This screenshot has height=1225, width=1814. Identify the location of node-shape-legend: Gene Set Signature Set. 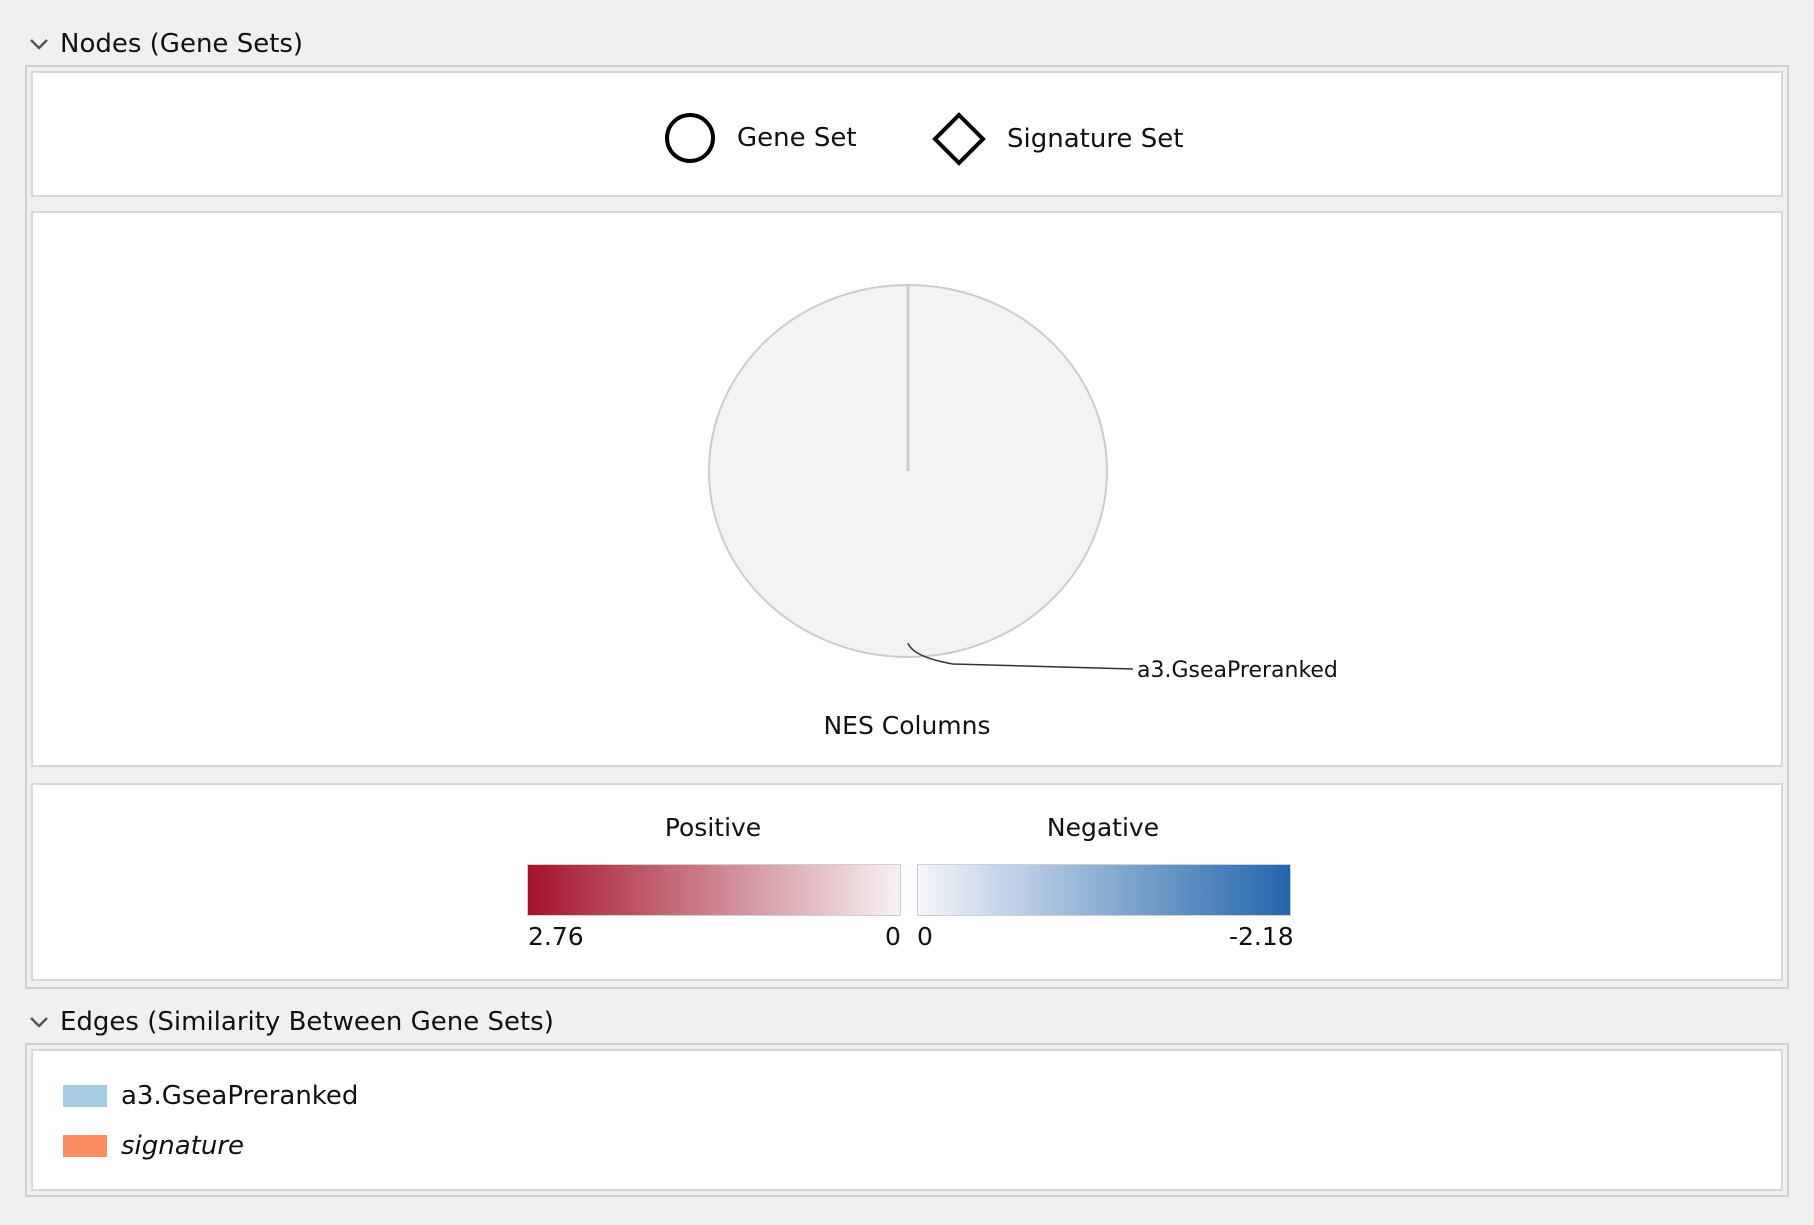
(907, 134).